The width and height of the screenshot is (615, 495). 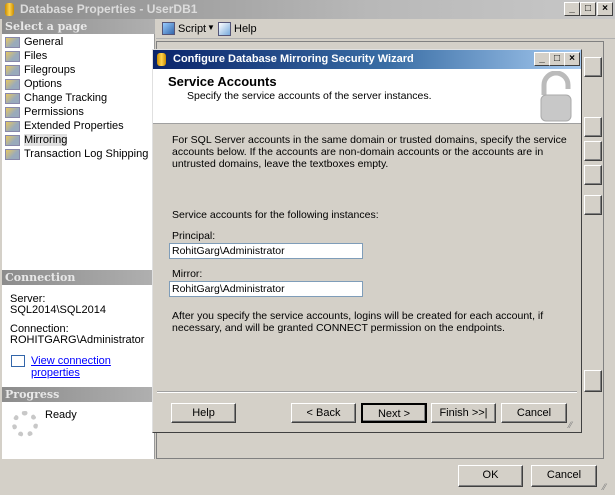 What do you see at coordinates (54, 112) in the screenshot?
I see `nav-label: Permissions` at bounding box center [54, 112].